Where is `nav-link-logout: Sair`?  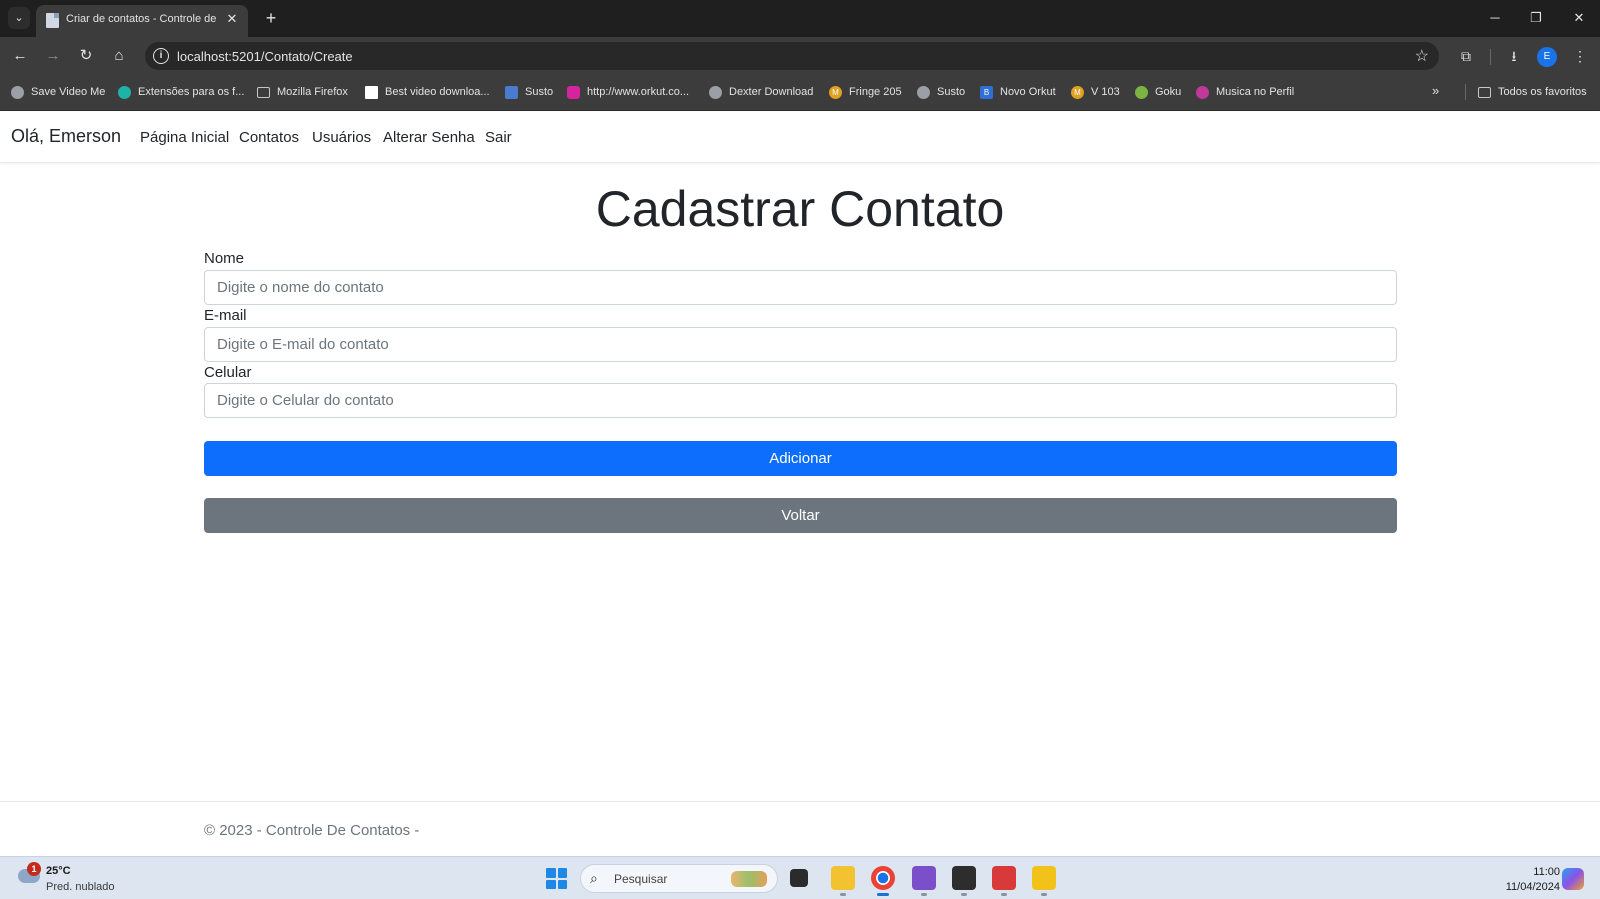
nav-link-logout: Sair is located at coordinates (498, 137).